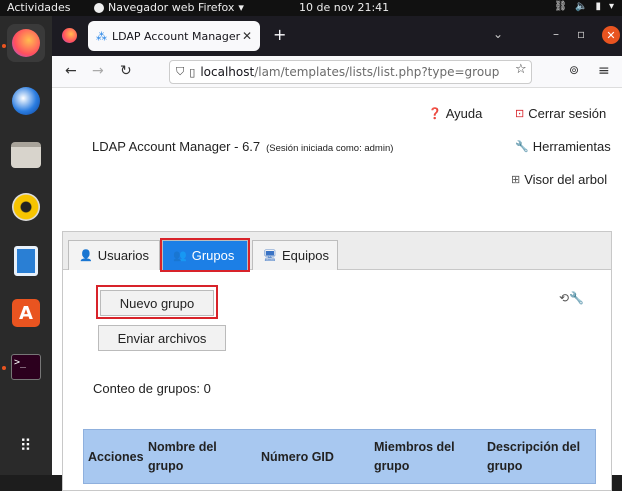  Describe the element at coordinates (556, 34) in the screenshot. I see `minimize-icon: –` at that location.